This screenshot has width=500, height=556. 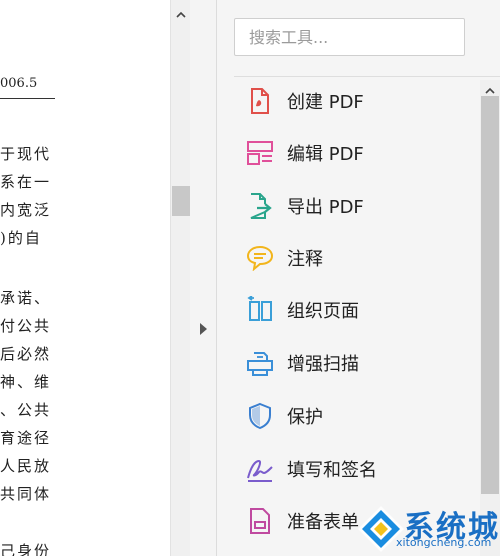 I want to click on document-text-line: 于现代, so click(x=26, y=154).